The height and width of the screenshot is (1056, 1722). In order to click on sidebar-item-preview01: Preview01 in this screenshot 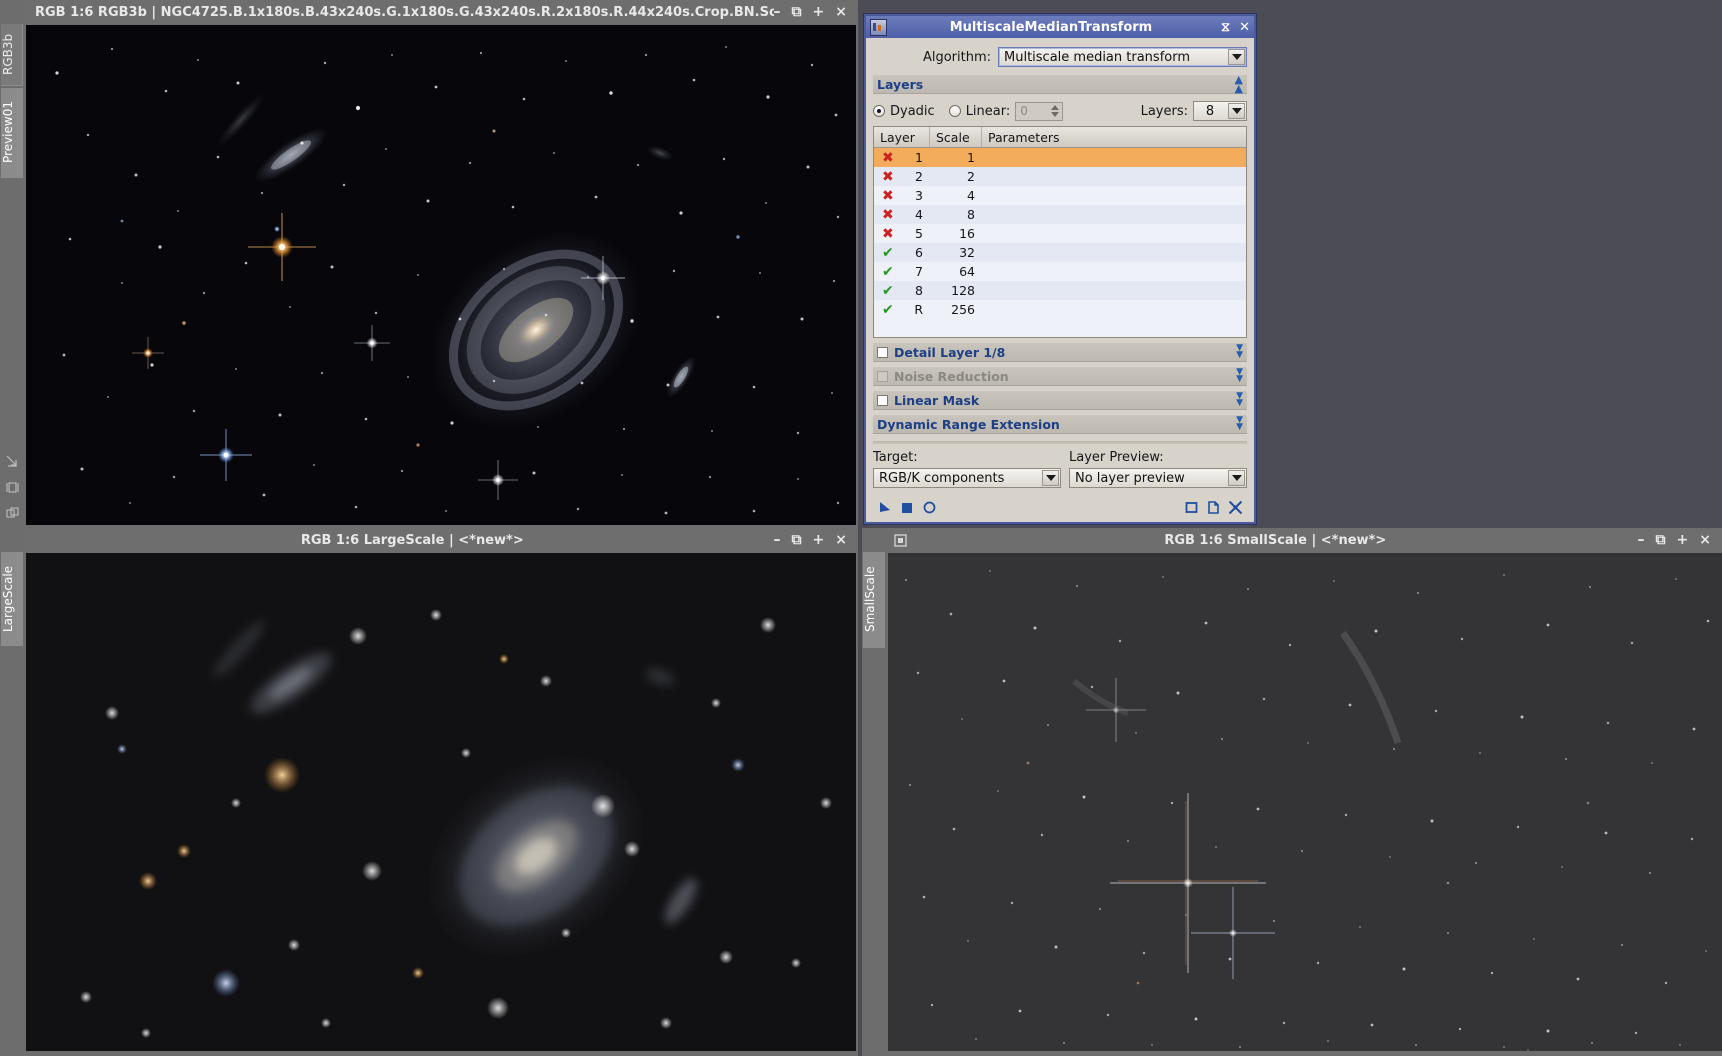, I will do `click(12, 133)`.